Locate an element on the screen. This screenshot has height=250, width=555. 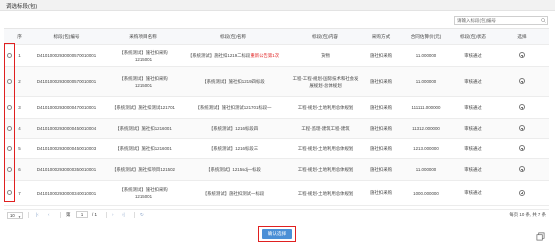
row-code: D41010002930000350010001 is located at coordinates (66, 169).